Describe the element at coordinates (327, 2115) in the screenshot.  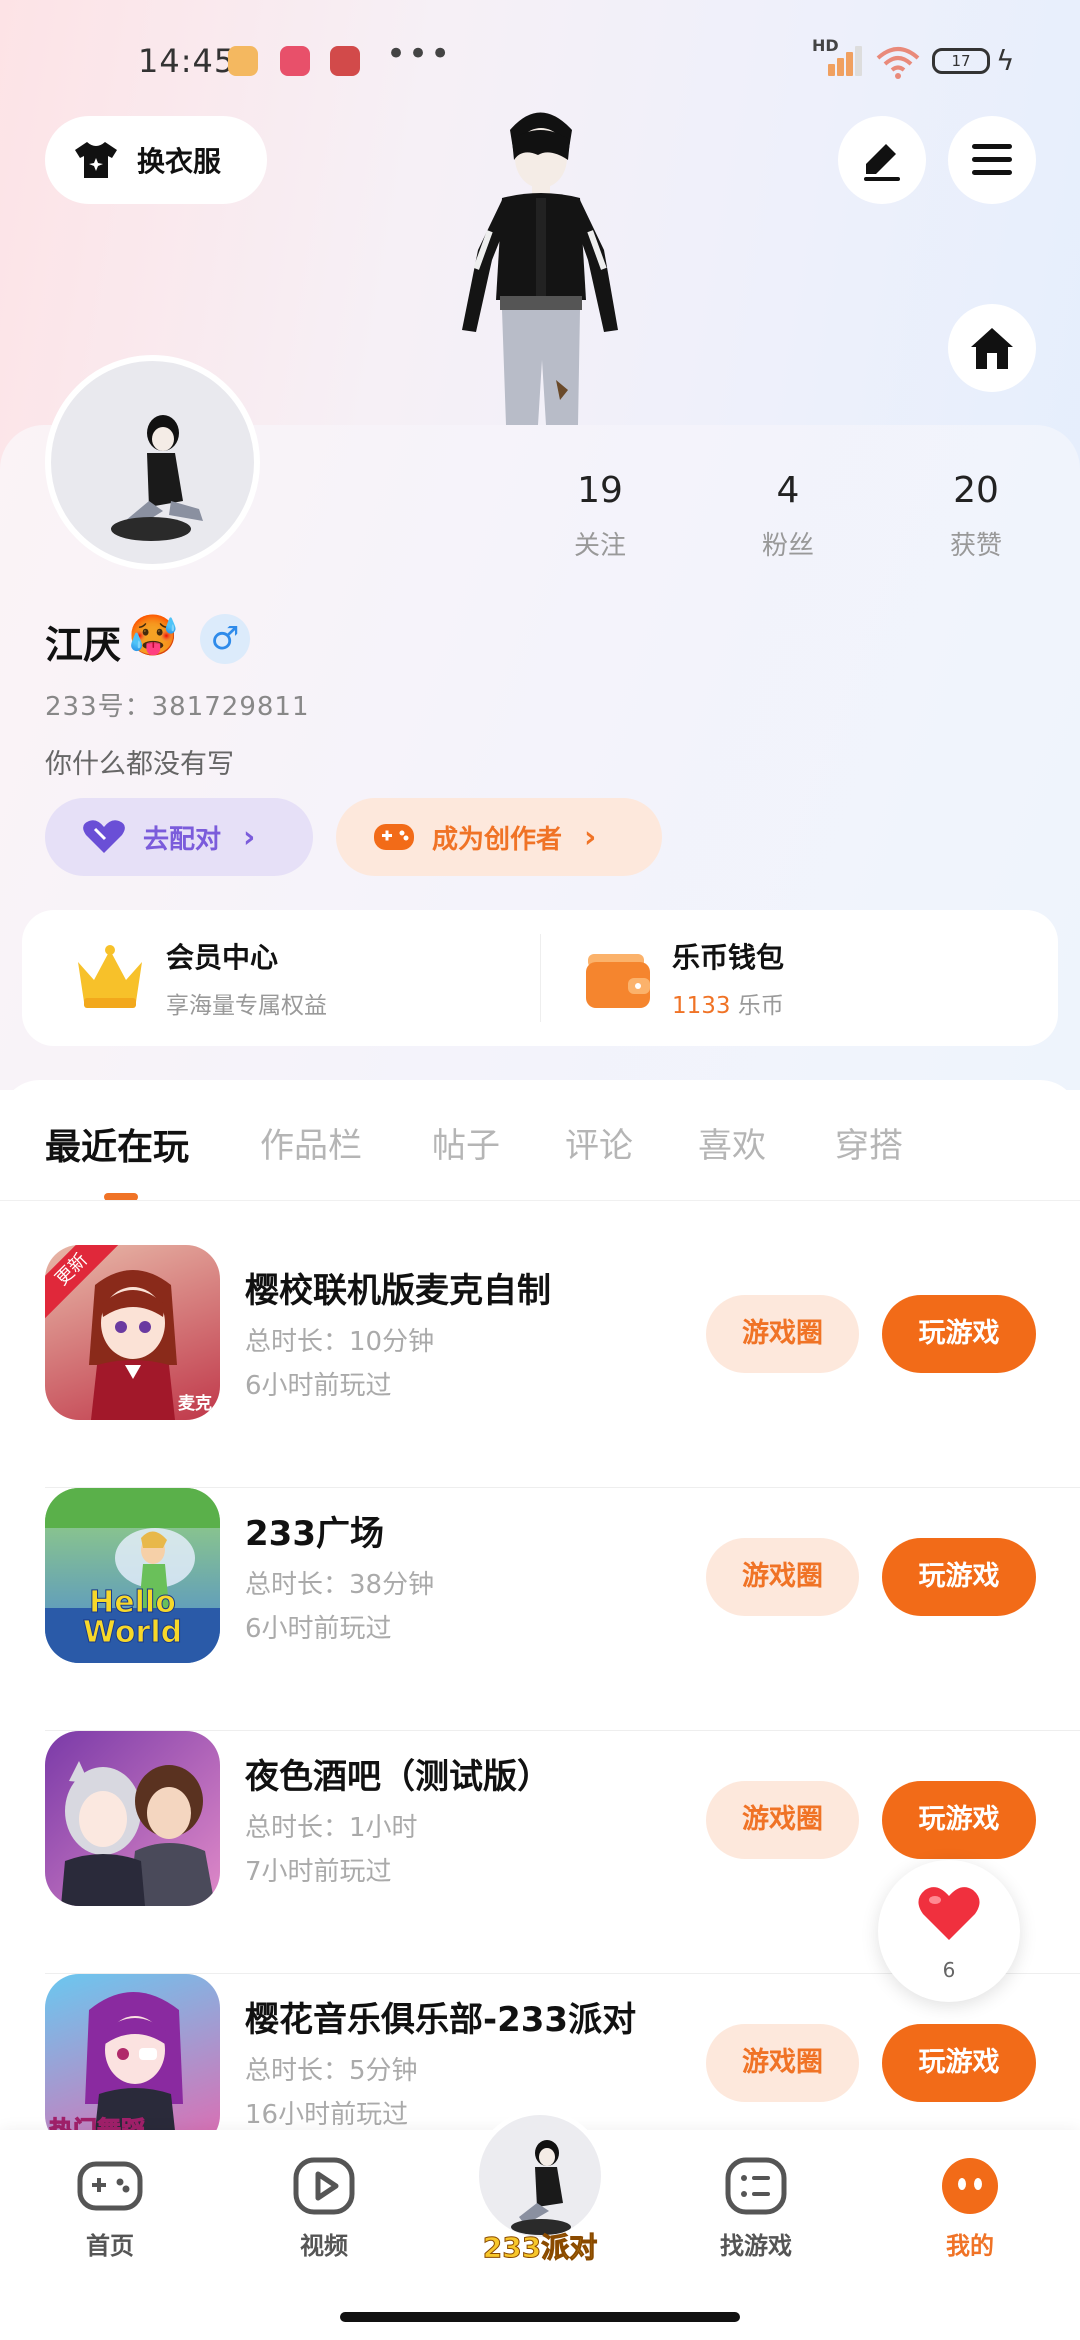
I see `game-last-played: 16小时前玩过` at that location.